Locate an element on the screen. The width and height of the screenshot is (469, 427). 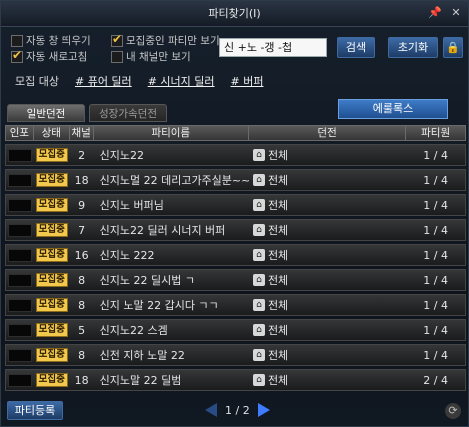
tag-buffer: # 버퍼 is located at coordinates (247, 81).